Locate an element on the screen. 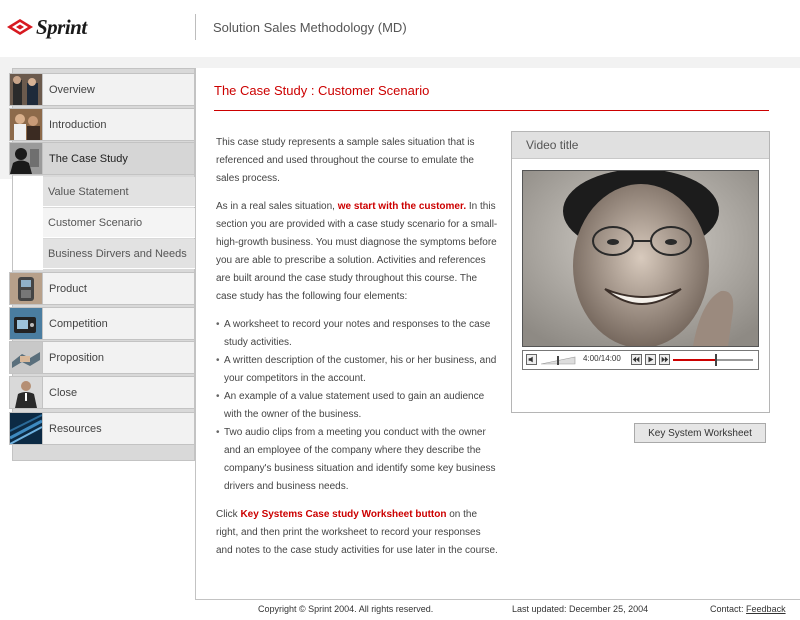 This screenshot has height=620, width=800. sidebar-item-label: Product is located at coordinates (68, 288).